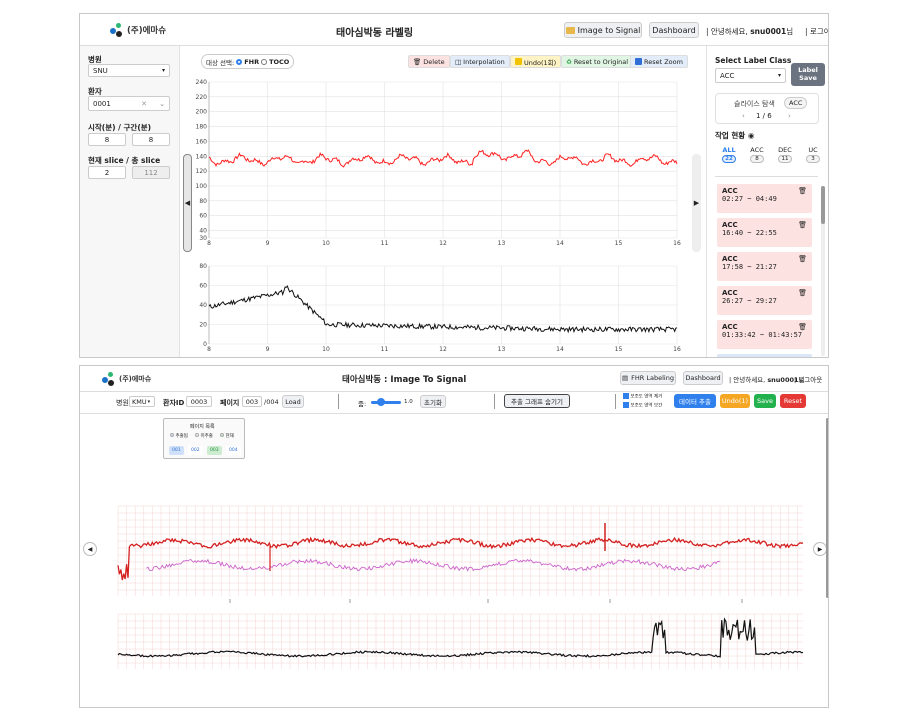 The height and width of the screenshot is (720, 900). I want to click on select-label-class-title: Select Label Class, so click(753, 60).